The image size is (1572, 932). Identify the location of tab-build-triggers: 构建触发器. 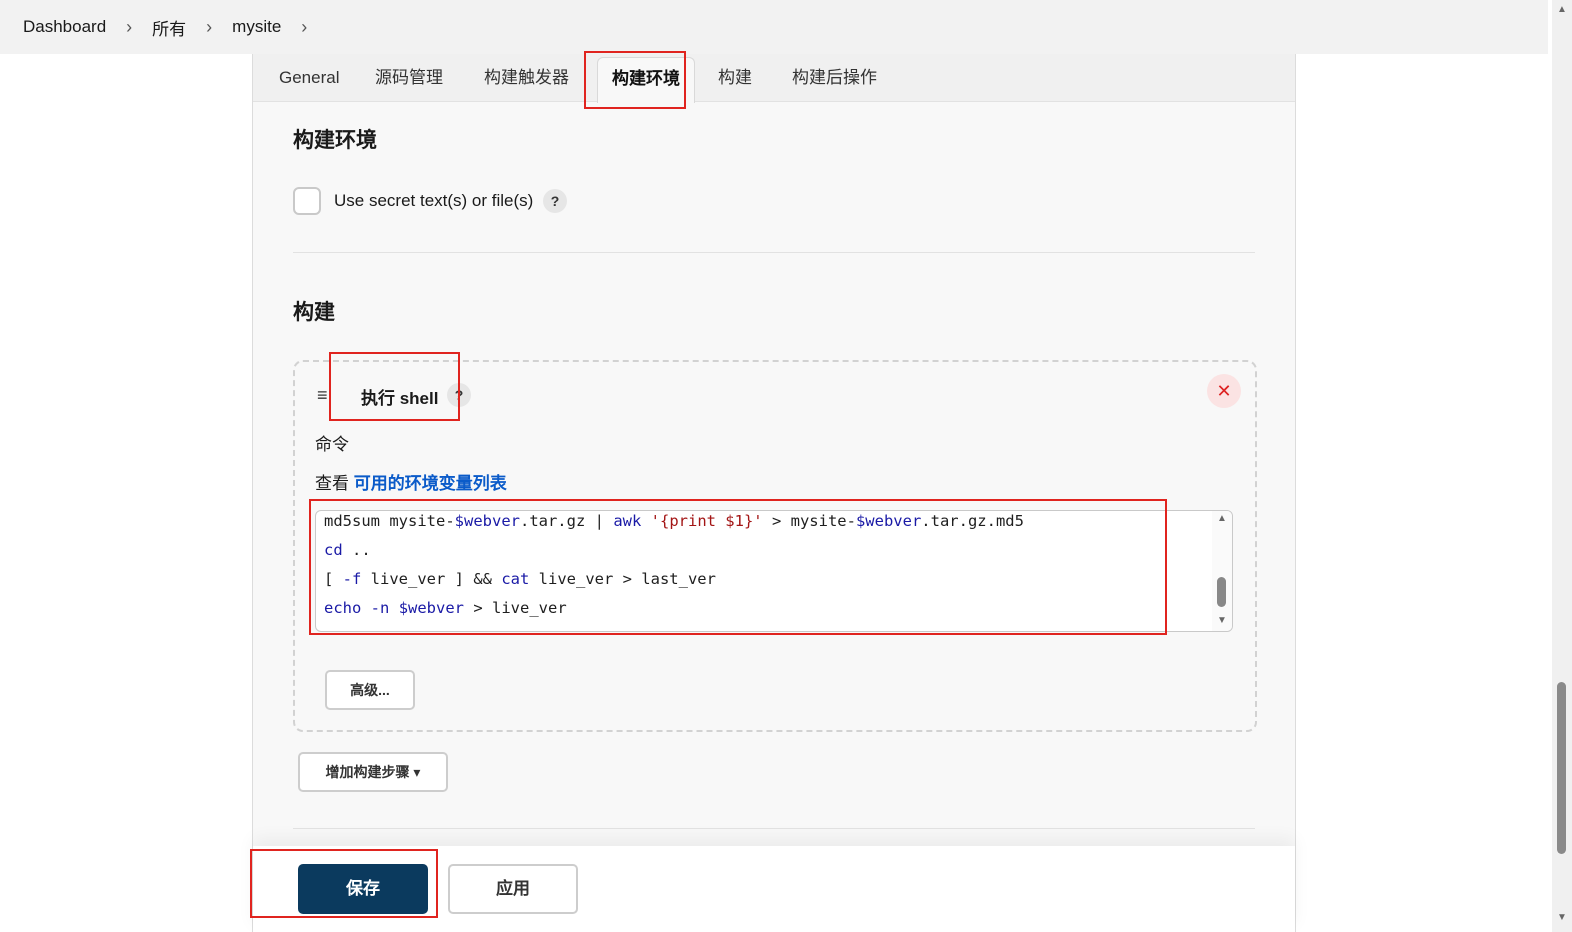
(526, 77).